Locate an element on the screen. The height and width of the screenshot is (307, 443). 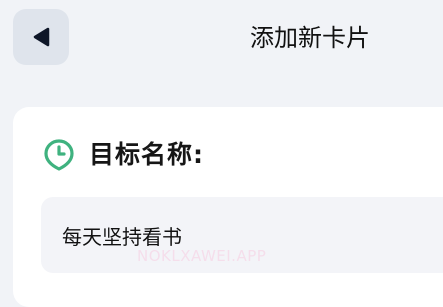
back-button is located at coordinates (41, 37).